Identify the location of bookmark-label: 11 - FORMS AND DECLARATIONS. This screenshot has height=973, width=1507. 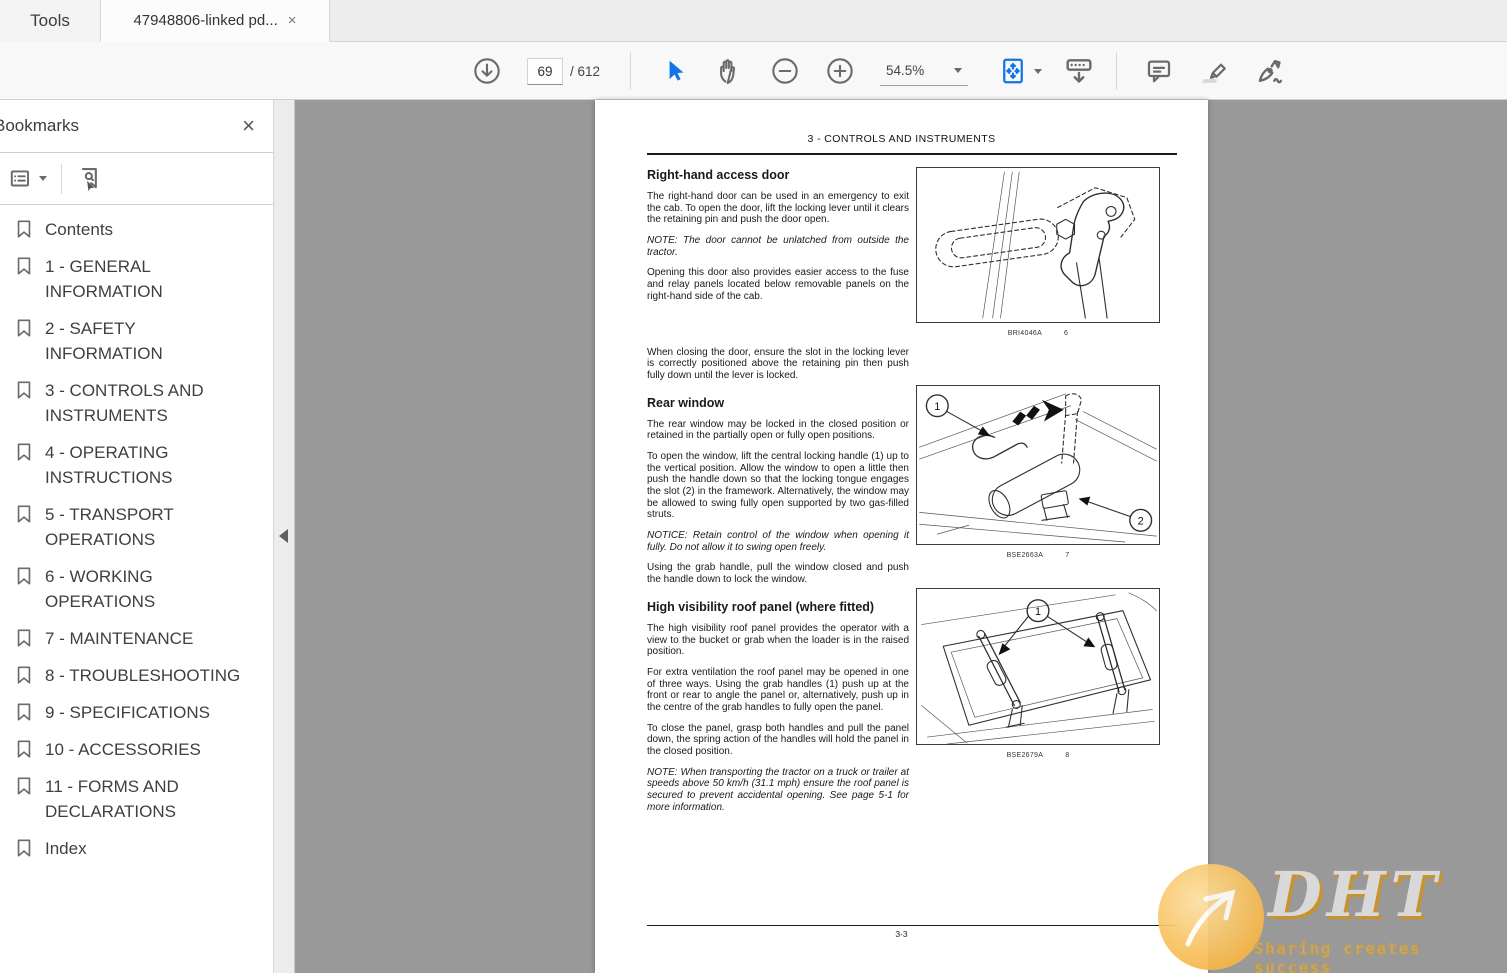
(112, 799).